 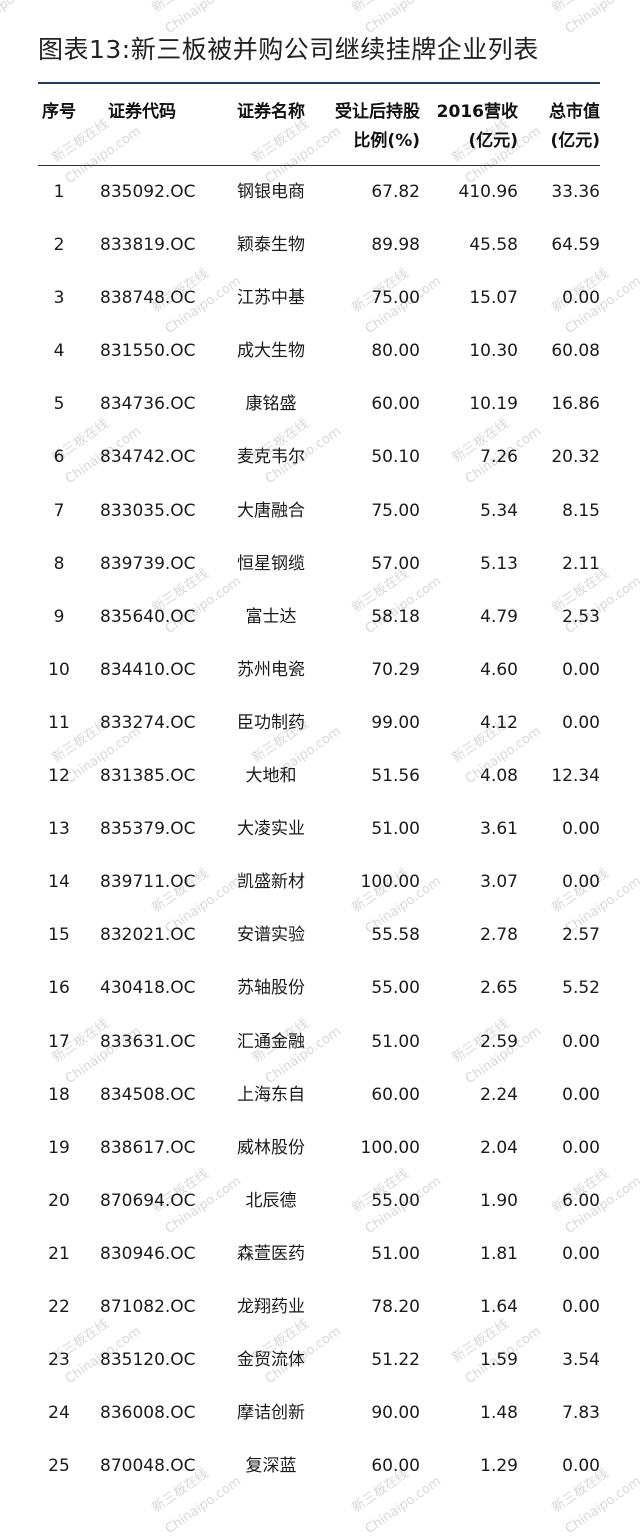 What do you see at coordinates (319, 1201) in the screenshot?
I see `table-row: 20 870694.OC 北辰德 55.00 1.90 6.00` at bounding box center [319, 1201].